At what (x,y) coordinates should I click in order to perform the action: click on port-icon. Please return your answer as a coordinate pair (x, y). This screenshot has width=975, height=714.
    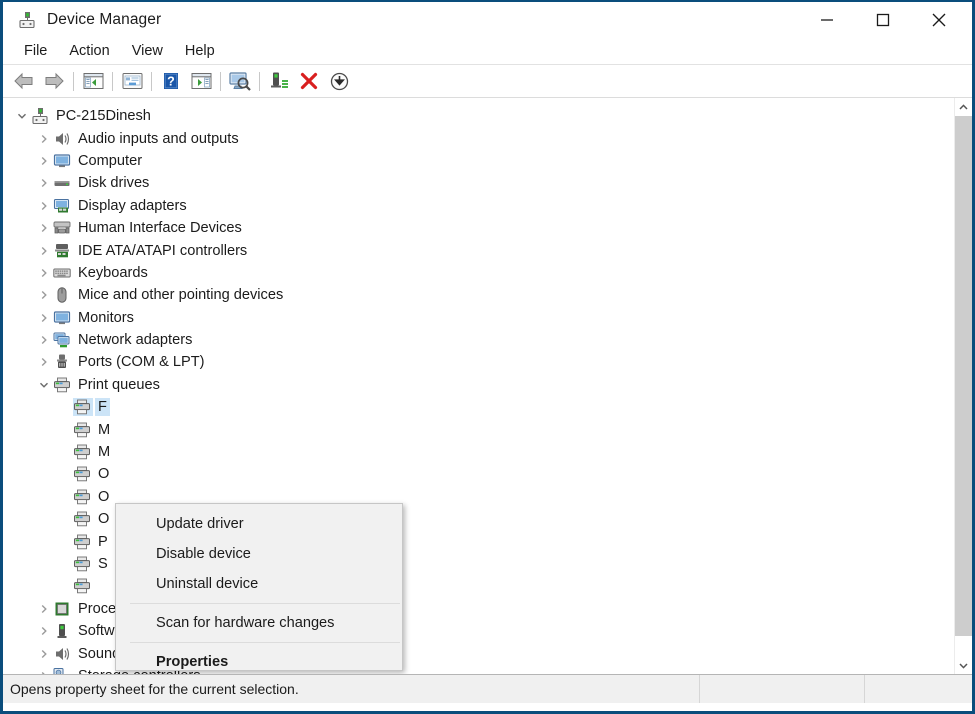
    Looking at the image, I should click on (63, 362).